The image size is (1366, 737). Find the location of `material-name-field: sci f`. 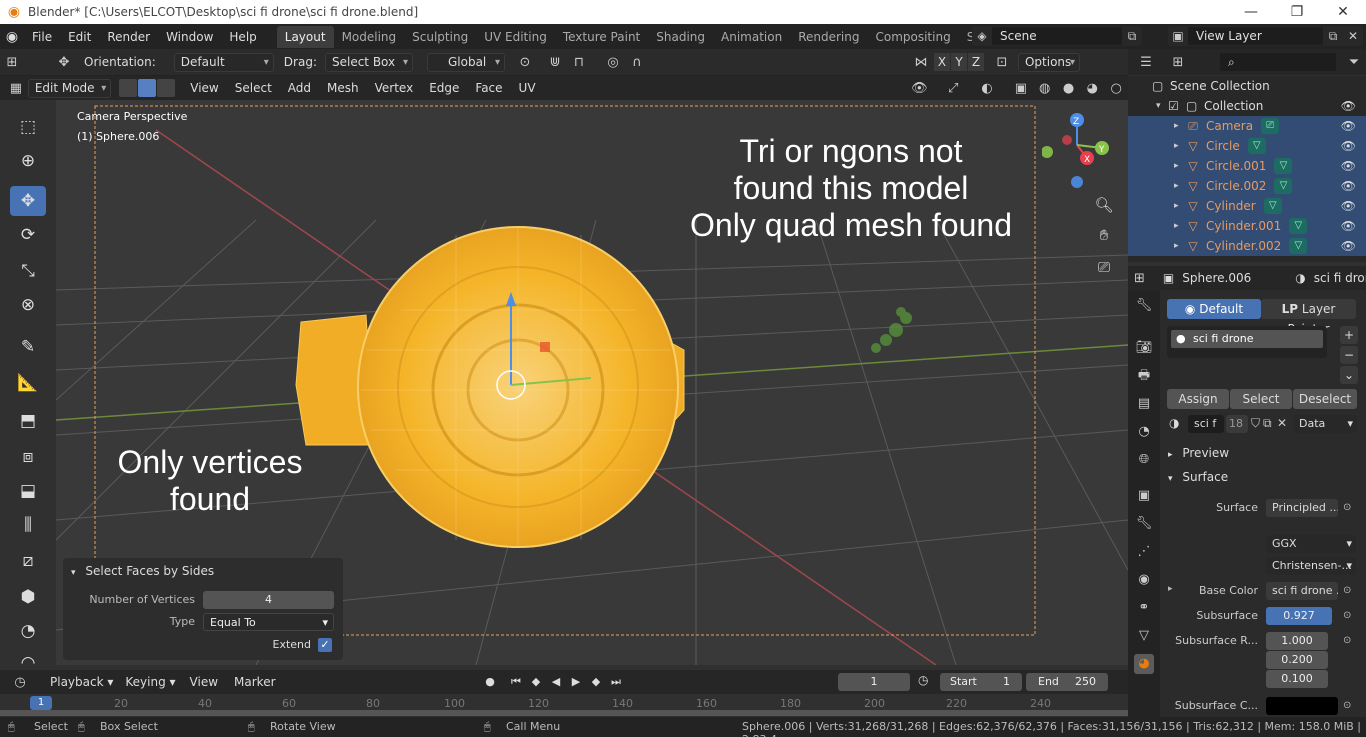

material-name-field: sci f is located at coordinates (1206, 424).